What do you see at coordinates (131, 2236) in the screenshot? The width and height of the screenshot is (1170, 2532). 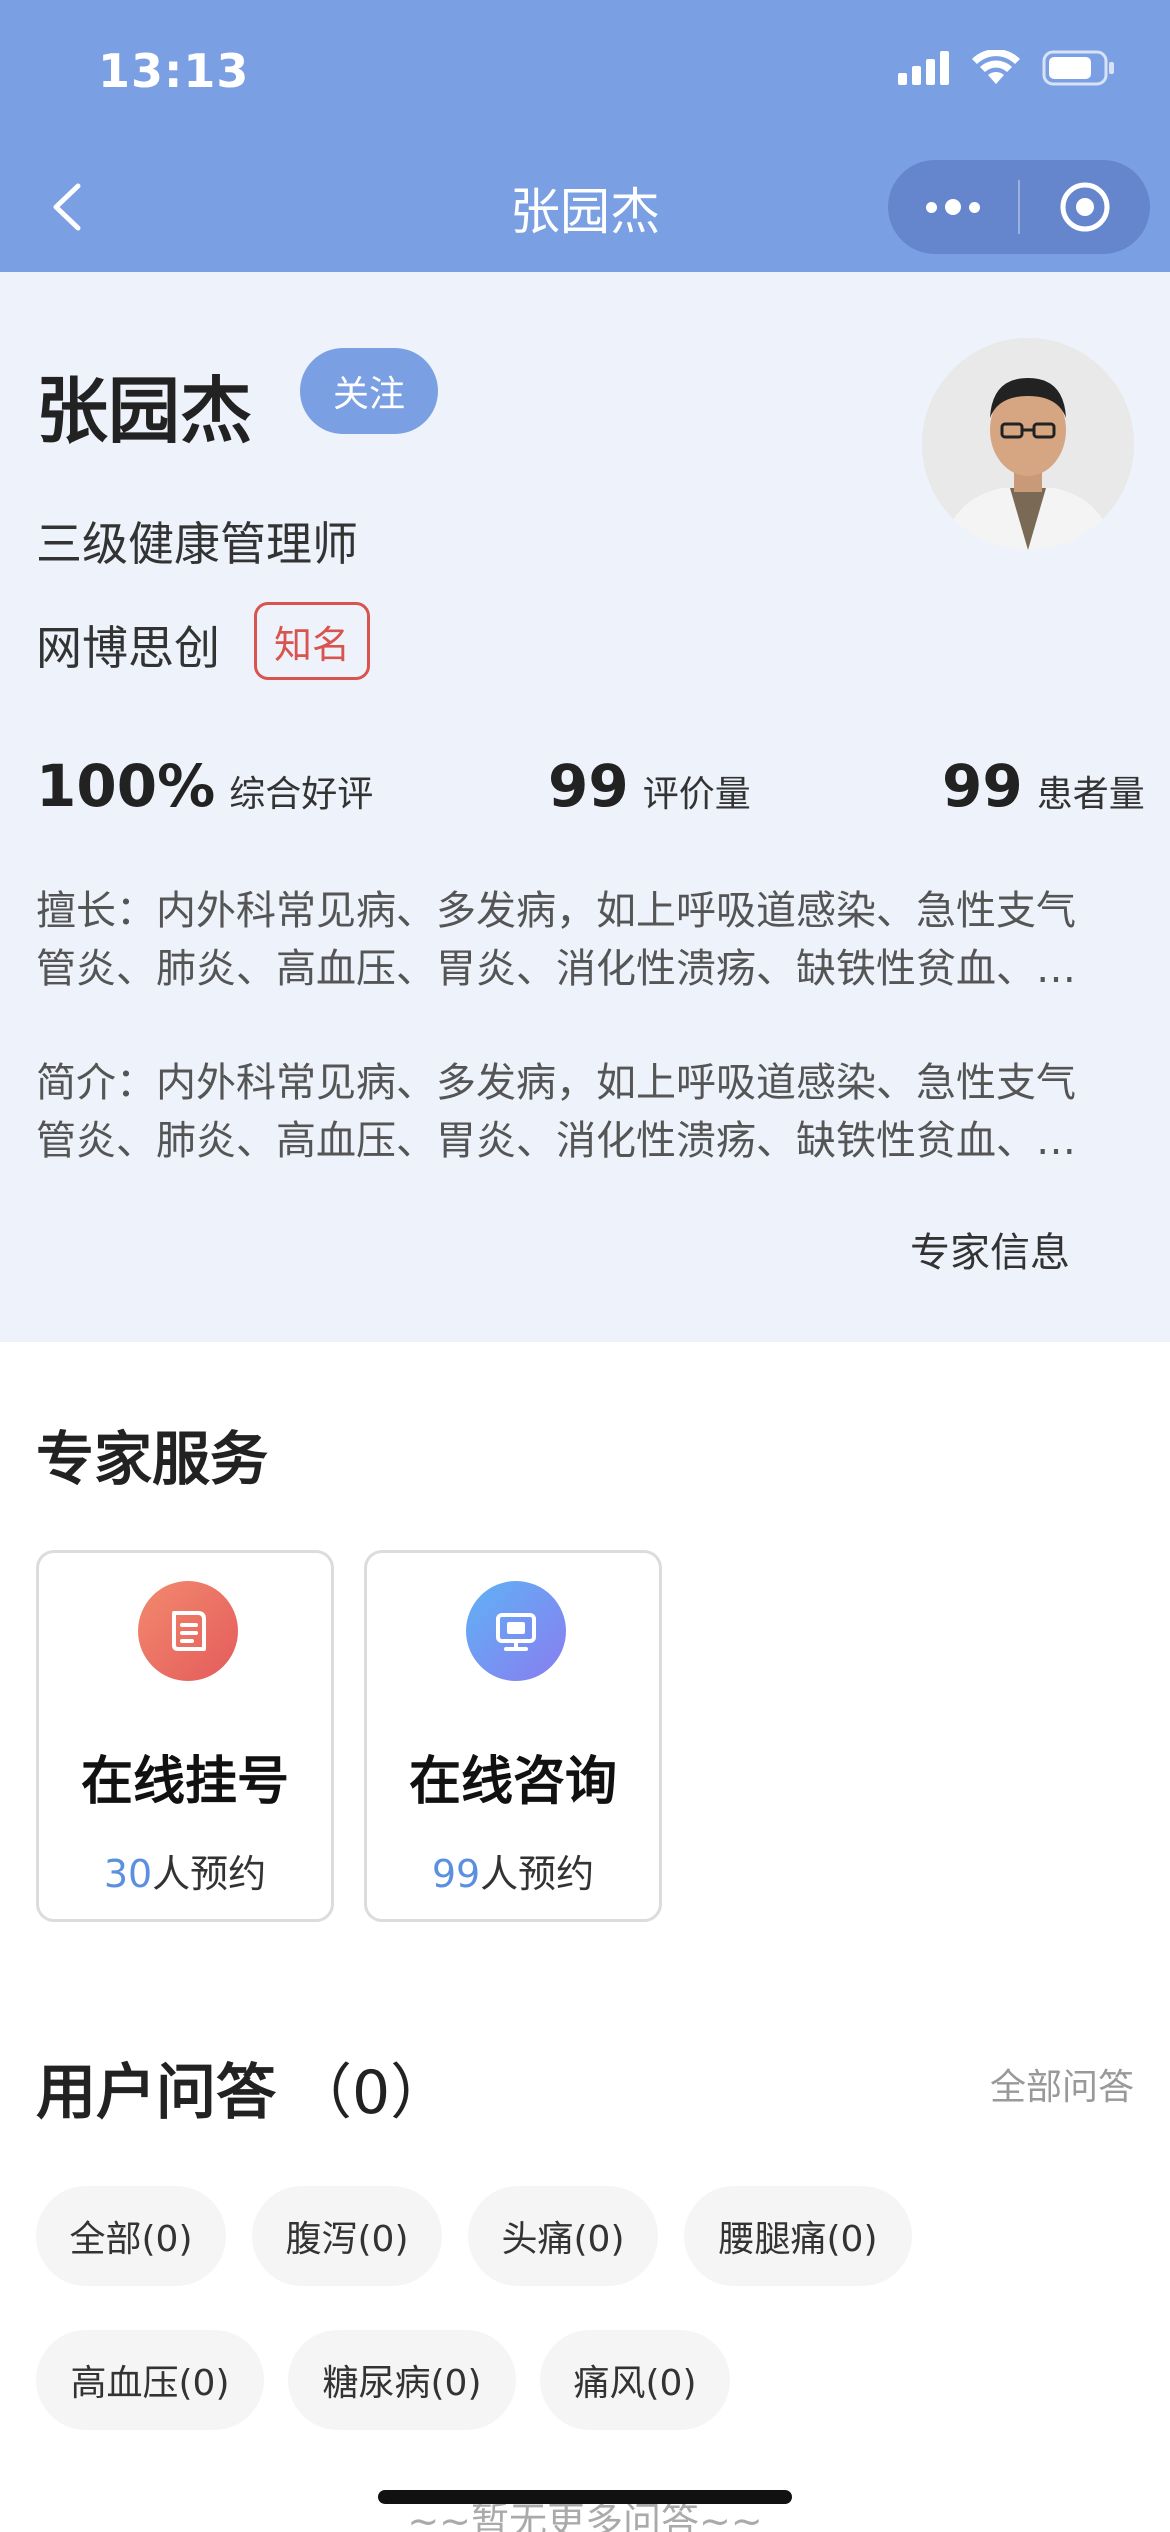 I see `qa-chip-all: 全部(0)` at bounding box center [131, 2236].